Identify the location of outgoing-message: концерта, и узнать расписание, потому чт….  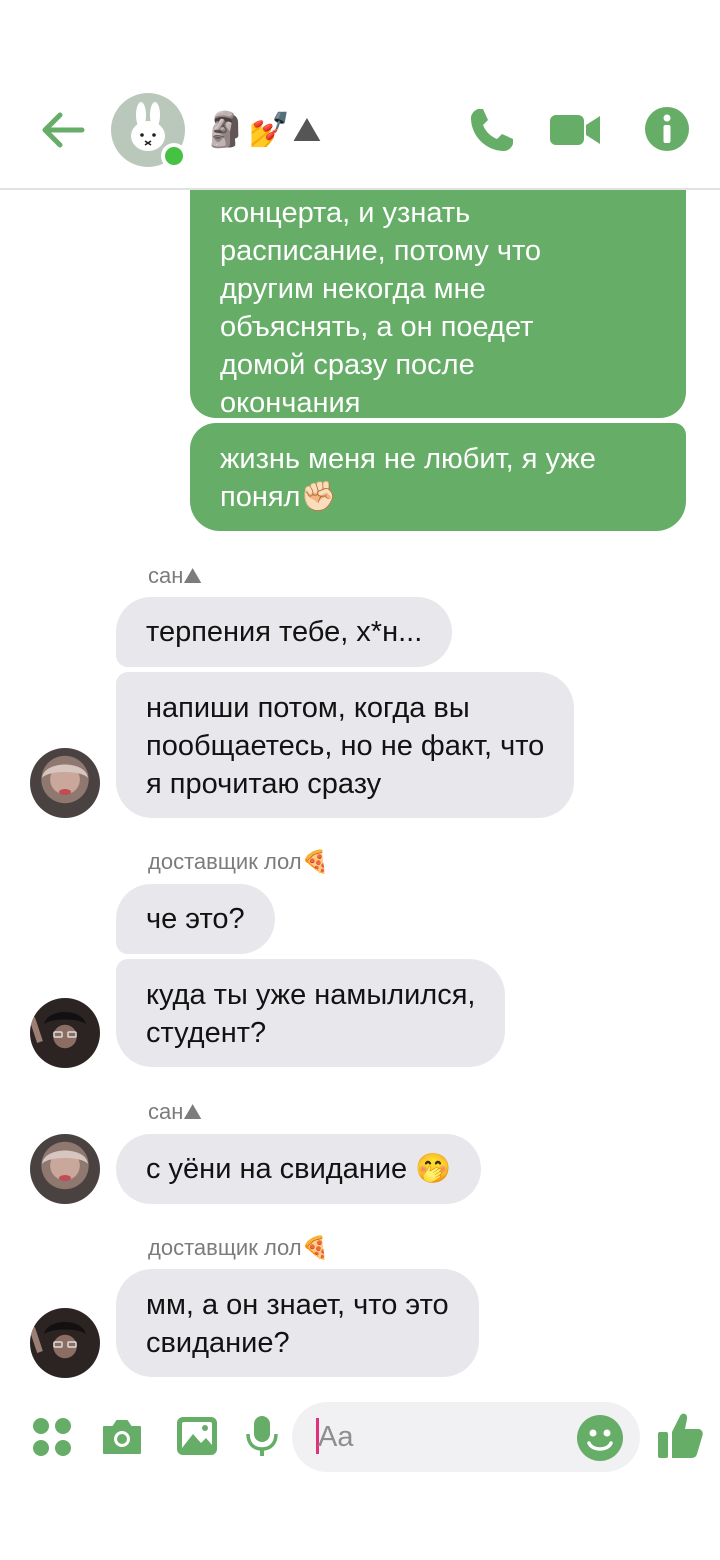
(438, 304).